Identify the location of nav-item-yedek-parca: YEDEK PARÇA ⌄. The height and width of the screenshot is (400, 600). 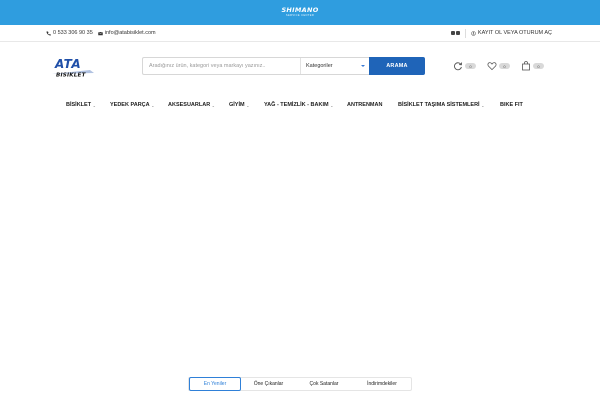
(132, 105).